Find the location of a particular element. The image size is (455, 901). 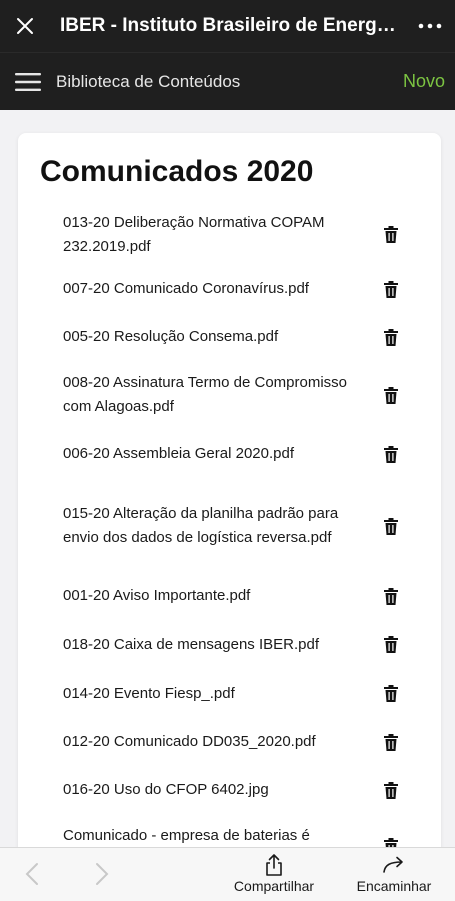

file-name: 006-20 Assembleia Geral 2020.pdf is located at coordinates (208, 454).